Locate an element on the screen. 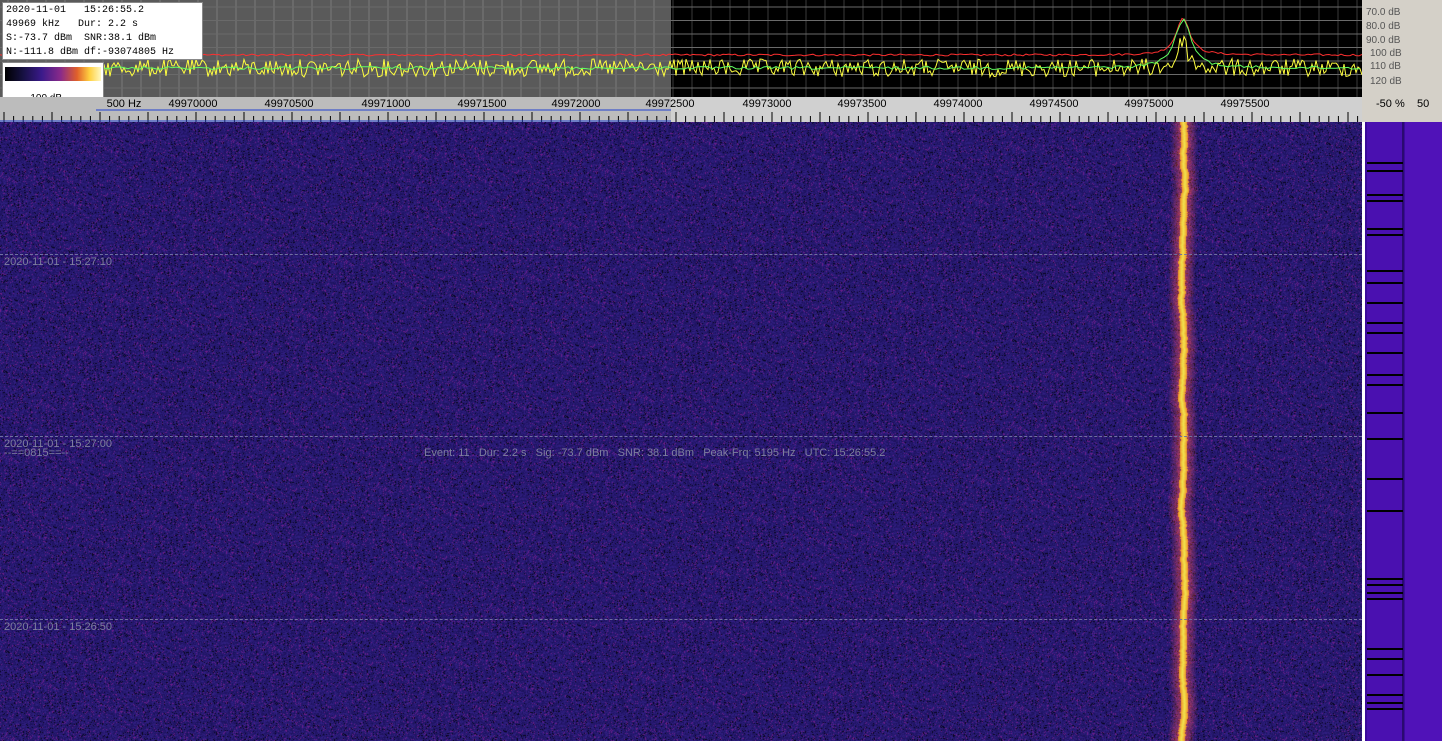 Image resolution: width=1442 pixels, height=741 pixels. freq-label-4: 49971500 is located at coordinates (482, 104).